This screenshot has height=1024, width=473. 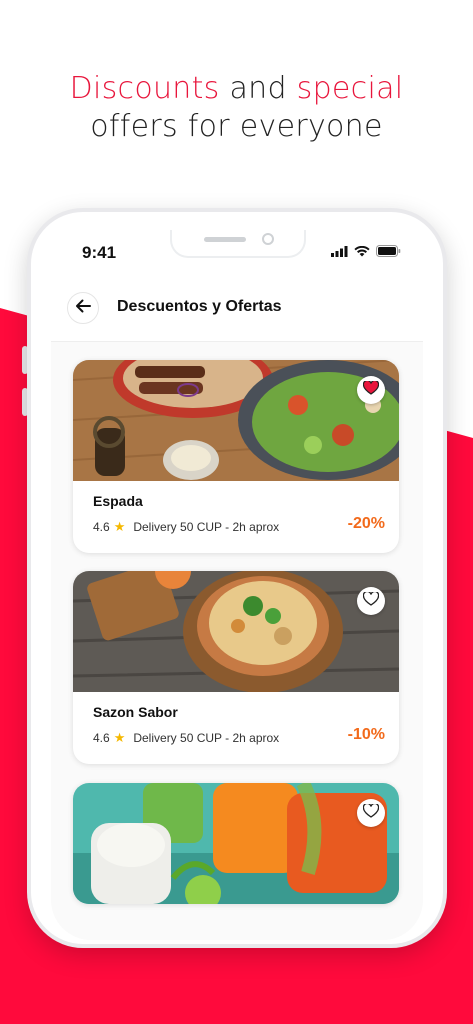 I want to click on arrow-left-icon, so click(x=83, y=308).